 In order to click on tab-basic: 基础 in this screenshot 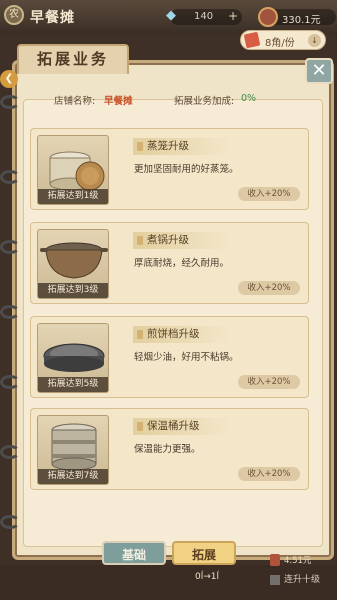, I will do `click(134, 553)`.